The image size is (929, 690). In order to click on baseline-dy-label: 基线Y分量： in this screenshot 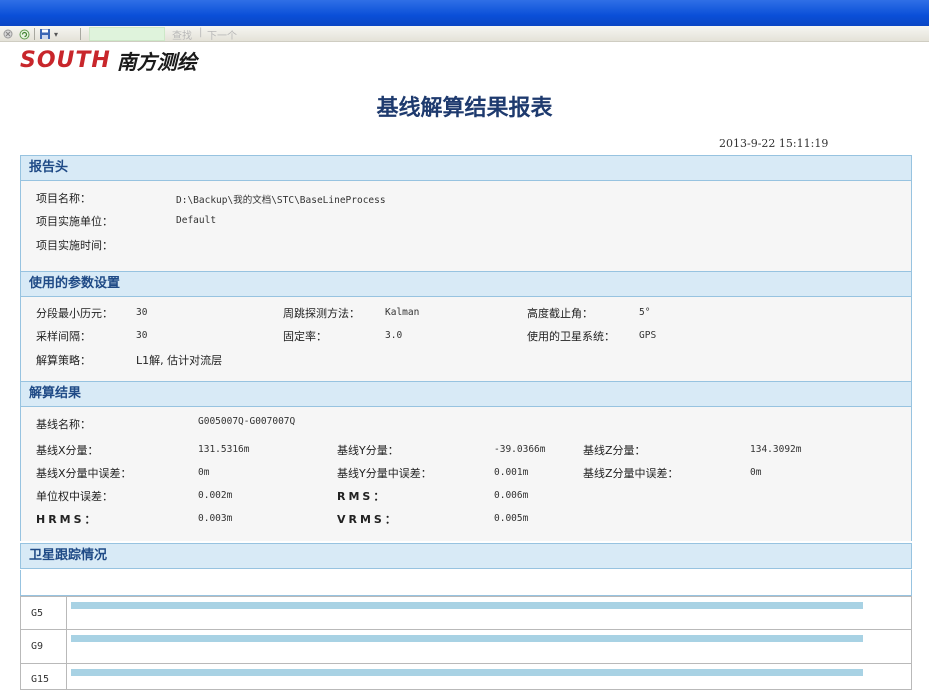, I will do `click(368, 450)`.